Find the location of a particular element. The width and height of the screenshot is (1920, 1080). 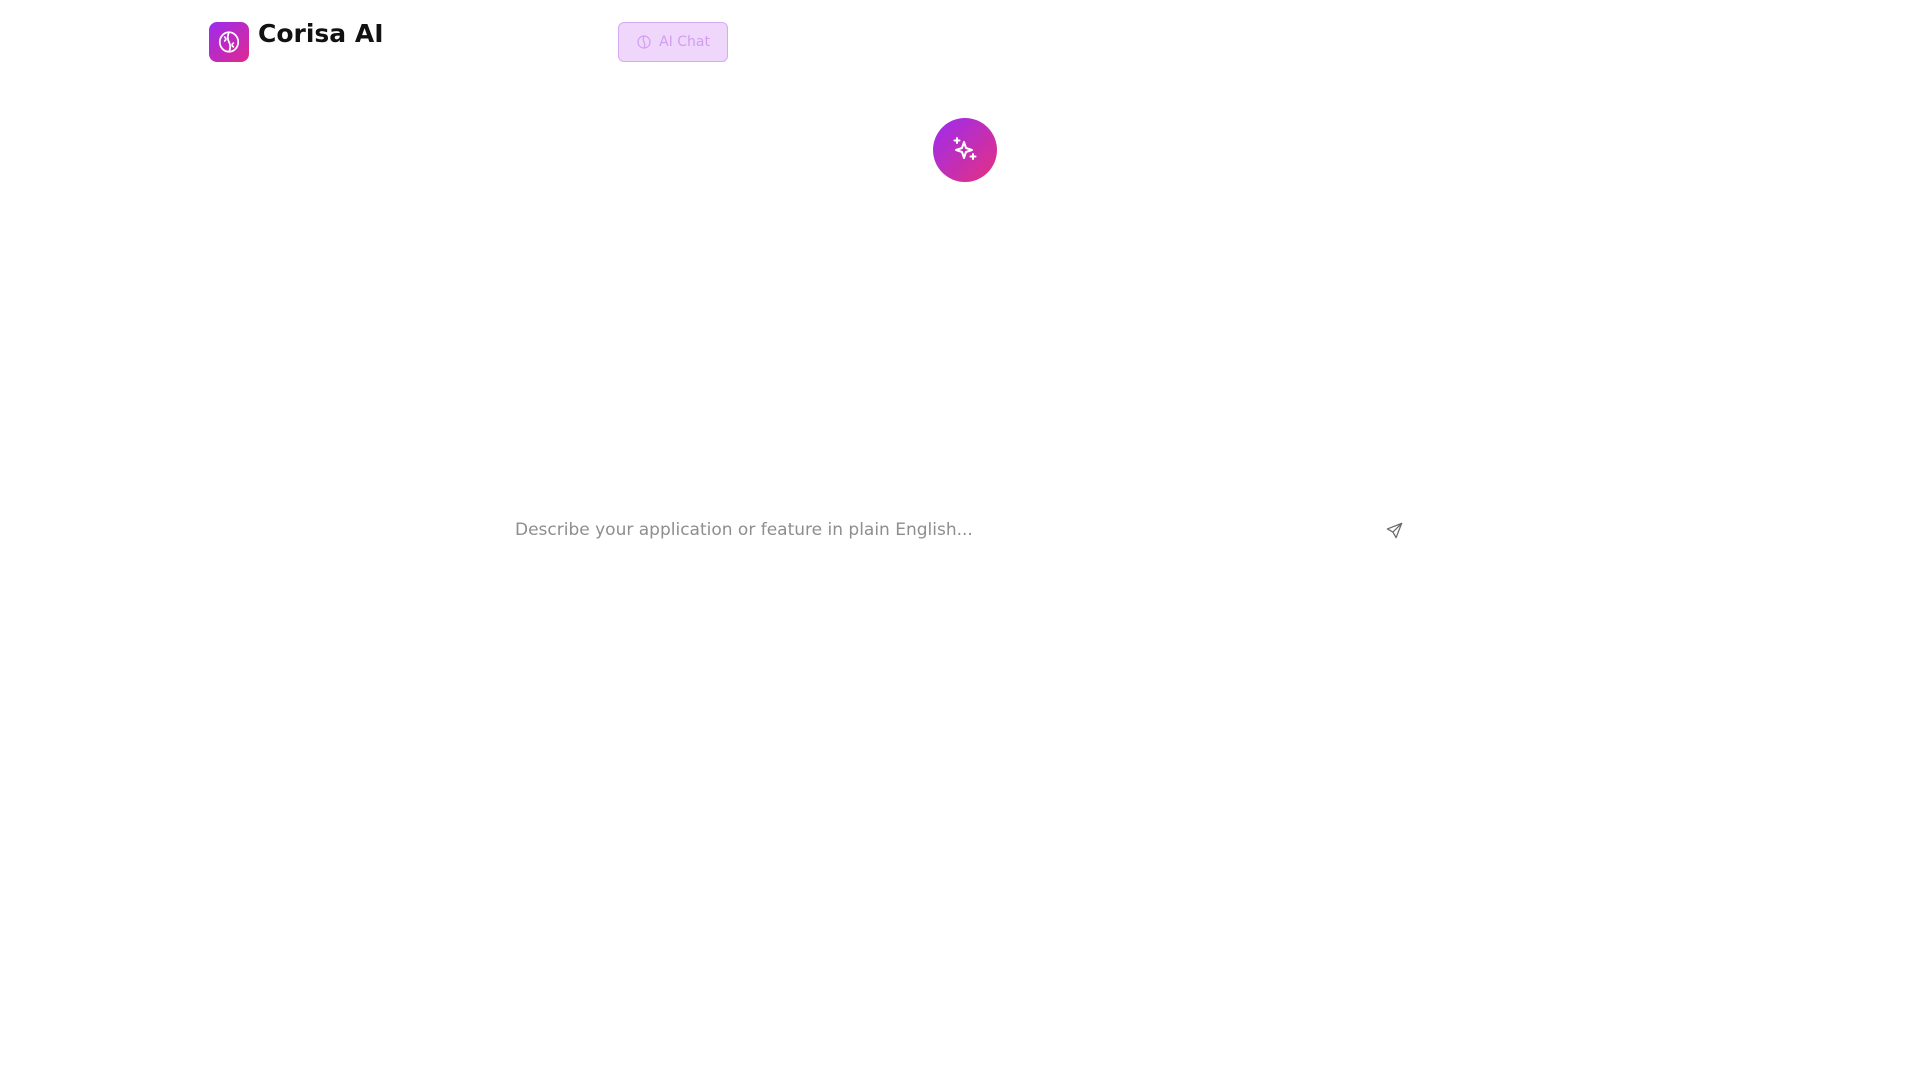

brand: Corisa AI is located at coordinates (296, 40).